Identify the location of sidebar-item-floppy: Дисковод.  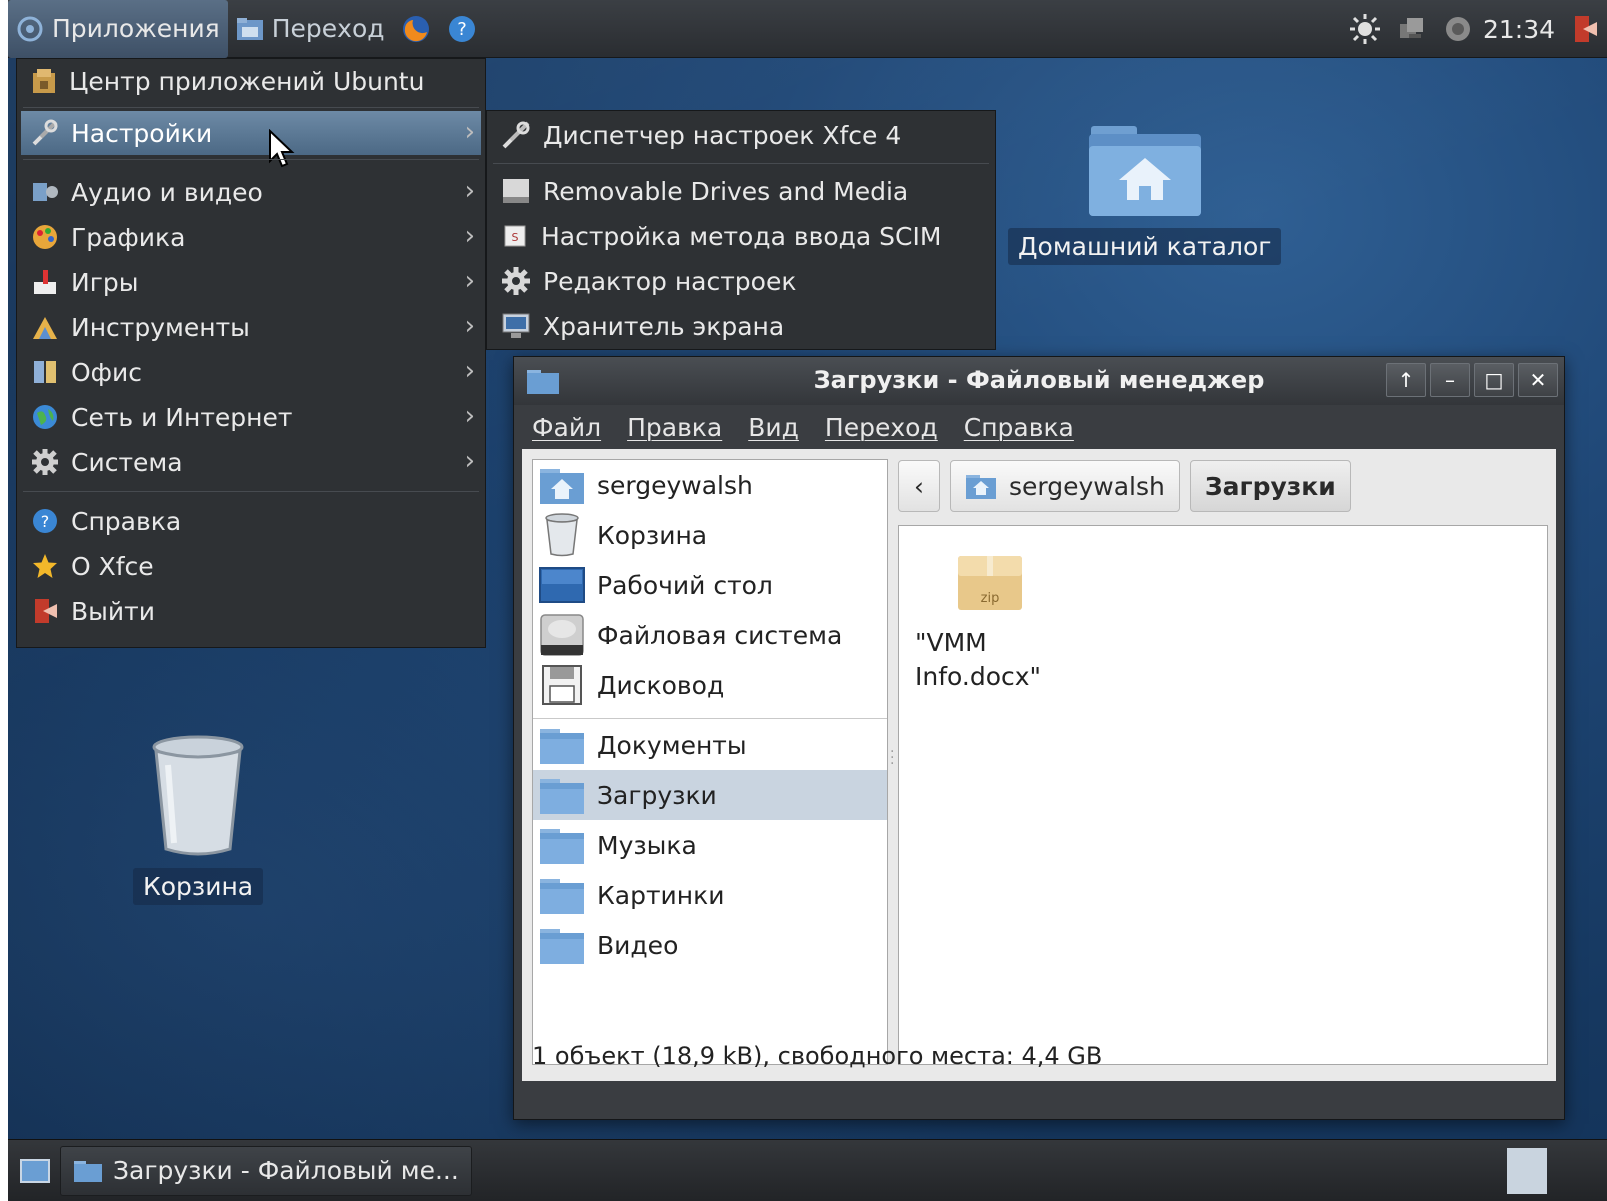
(710, 685).